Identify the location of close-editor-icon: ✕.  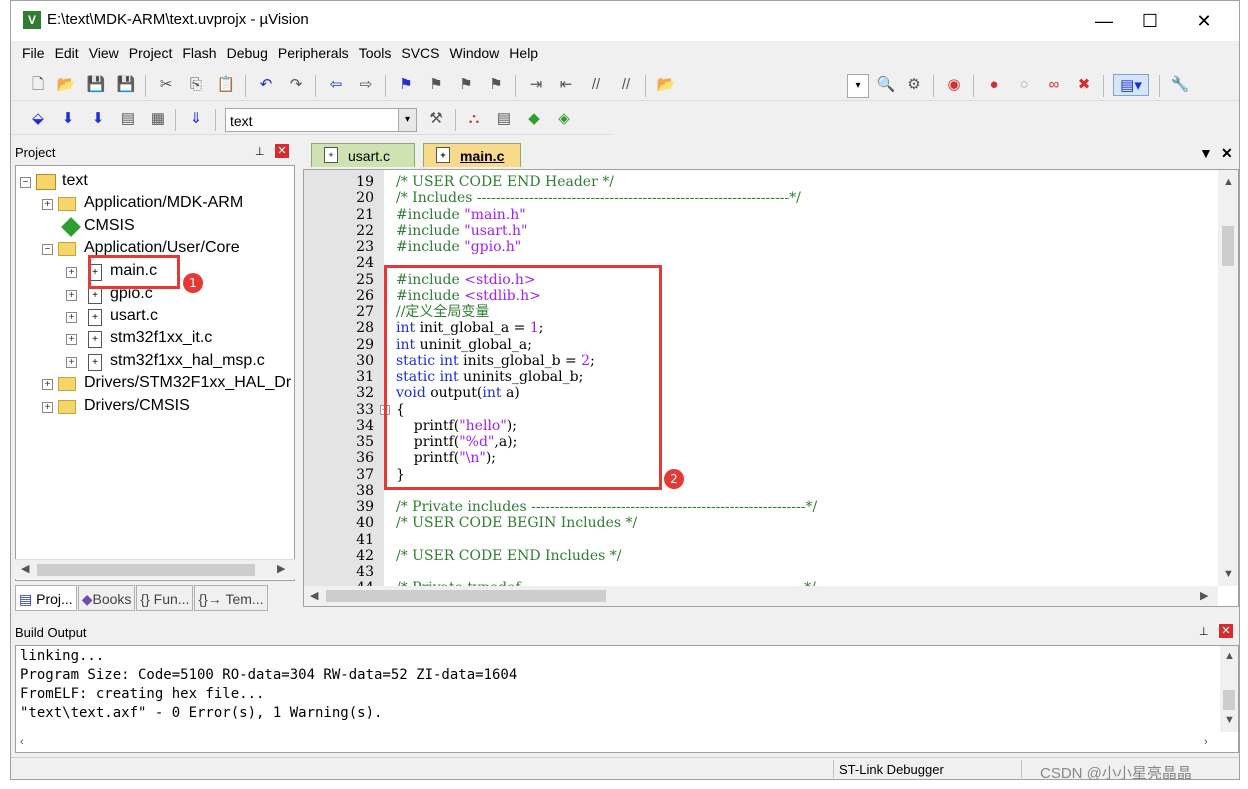
(1227, 153).